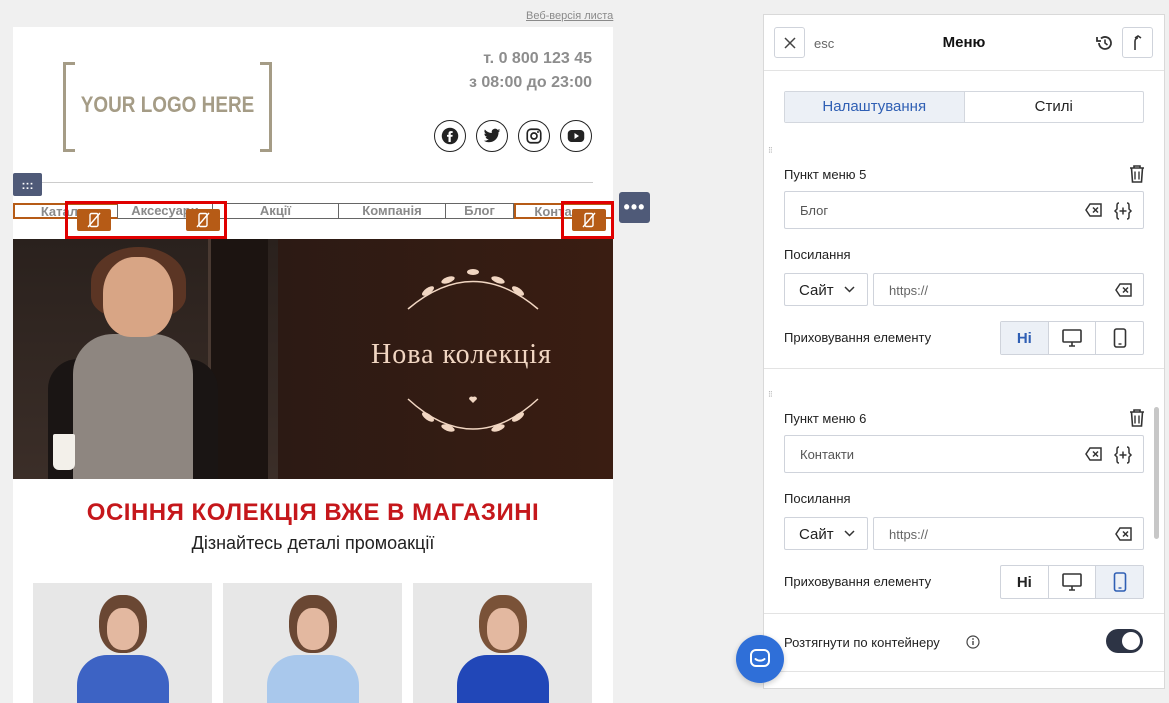 This screenshot has height=703, width=1169. I want to click on logo-bracket-right, so click(266, 107).